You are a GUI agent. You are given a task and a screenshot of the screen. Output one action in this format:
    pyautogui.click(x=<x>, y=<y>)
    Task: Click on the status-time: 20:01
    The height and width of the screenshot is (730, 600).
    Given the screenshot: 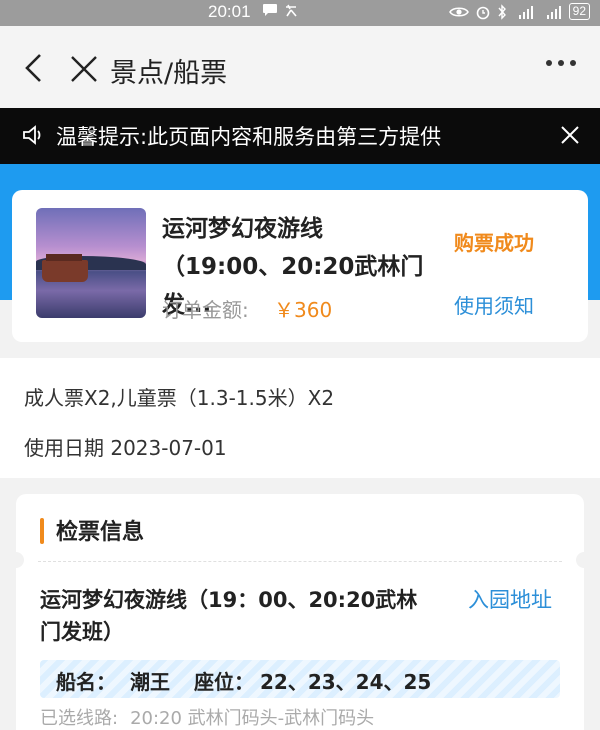 What is the action you would take?
    pyautogui.click(x=229, y=11)
    